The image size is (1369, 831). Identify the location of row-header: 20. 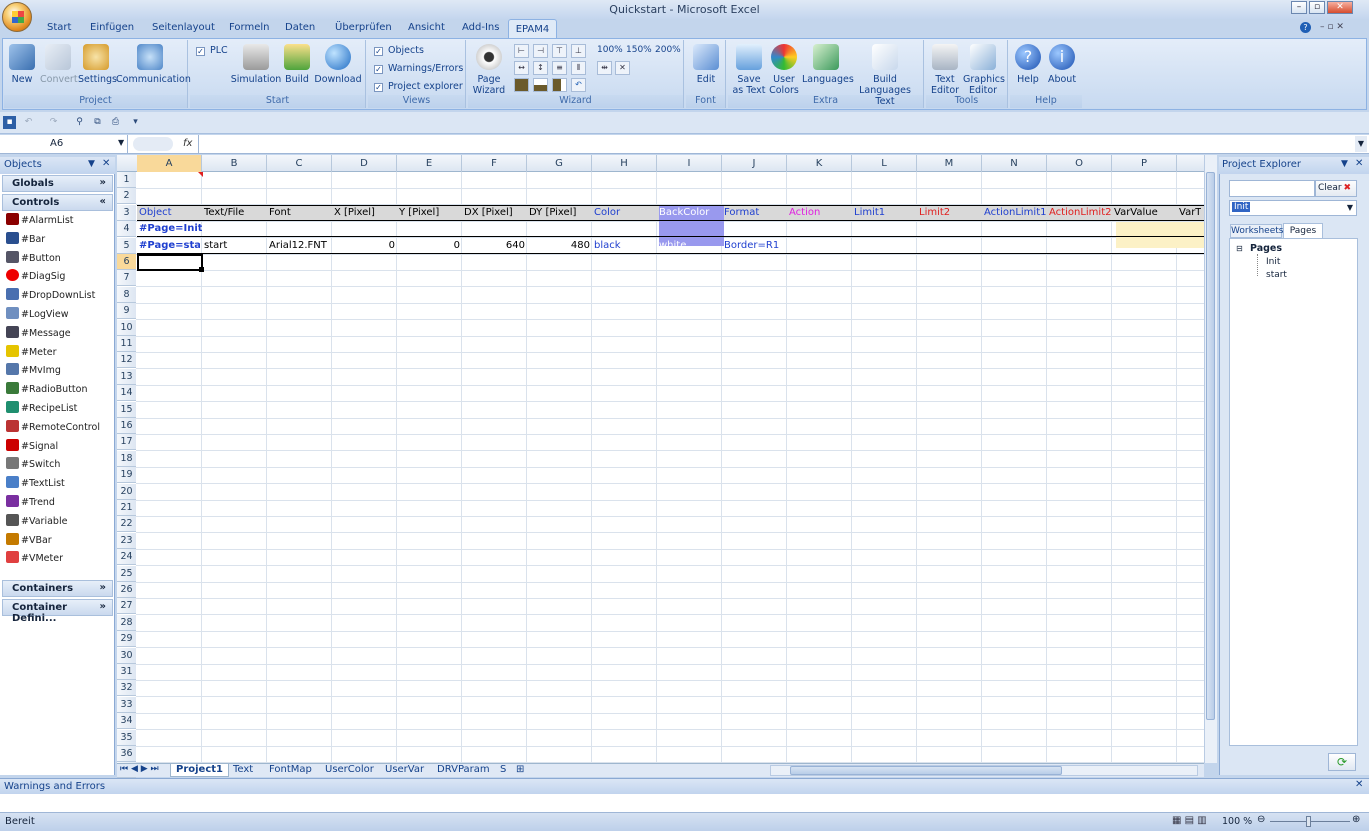
(126, 491).